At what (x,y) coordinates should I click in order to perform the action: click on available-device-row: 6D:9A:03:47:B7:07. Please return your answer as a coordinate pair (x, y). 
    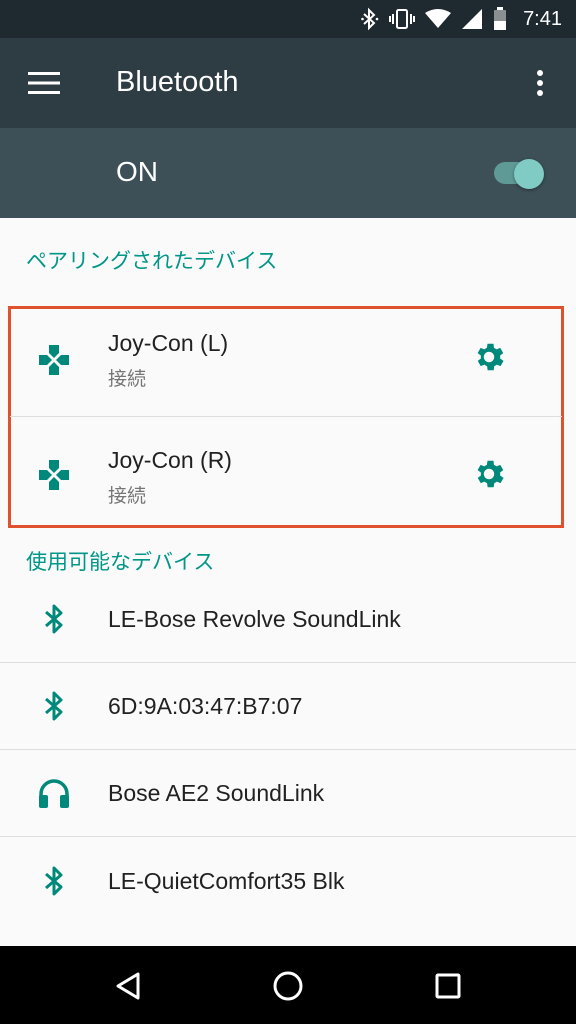
    Looking at the image, I should click on (288, 706).